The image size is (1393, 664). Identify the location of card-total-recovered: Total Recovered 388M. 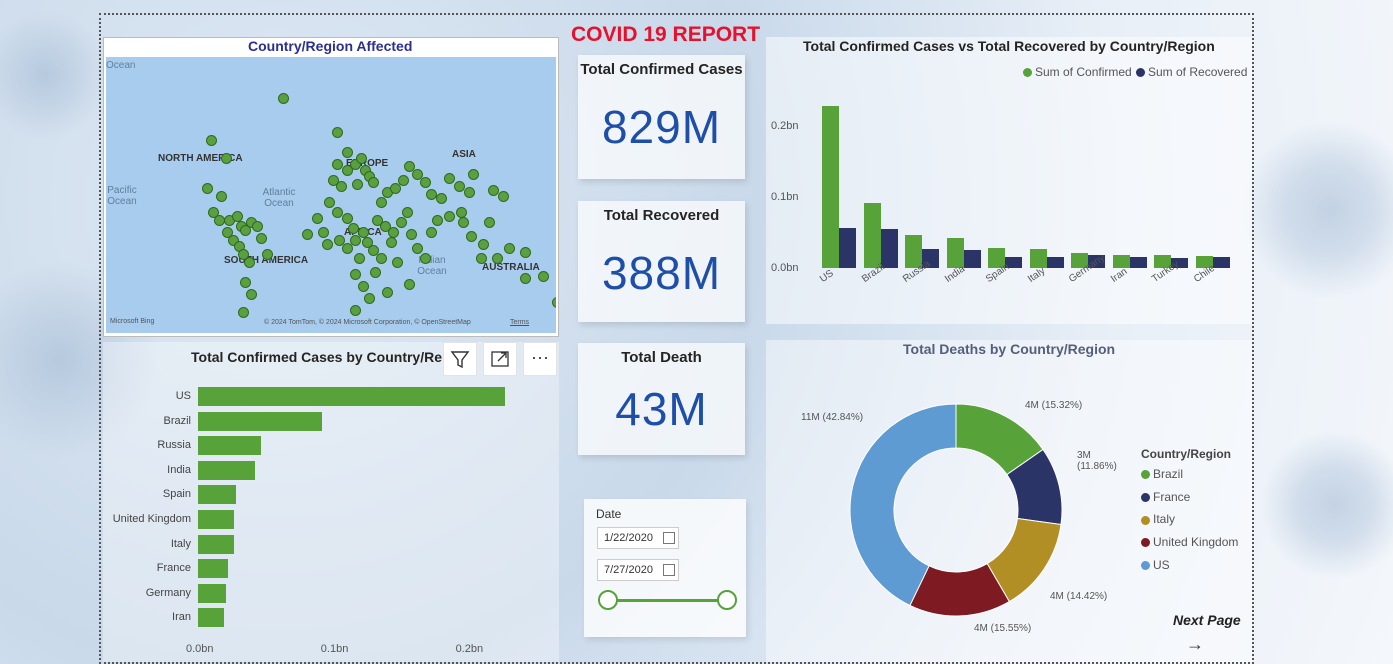
(661, 261).